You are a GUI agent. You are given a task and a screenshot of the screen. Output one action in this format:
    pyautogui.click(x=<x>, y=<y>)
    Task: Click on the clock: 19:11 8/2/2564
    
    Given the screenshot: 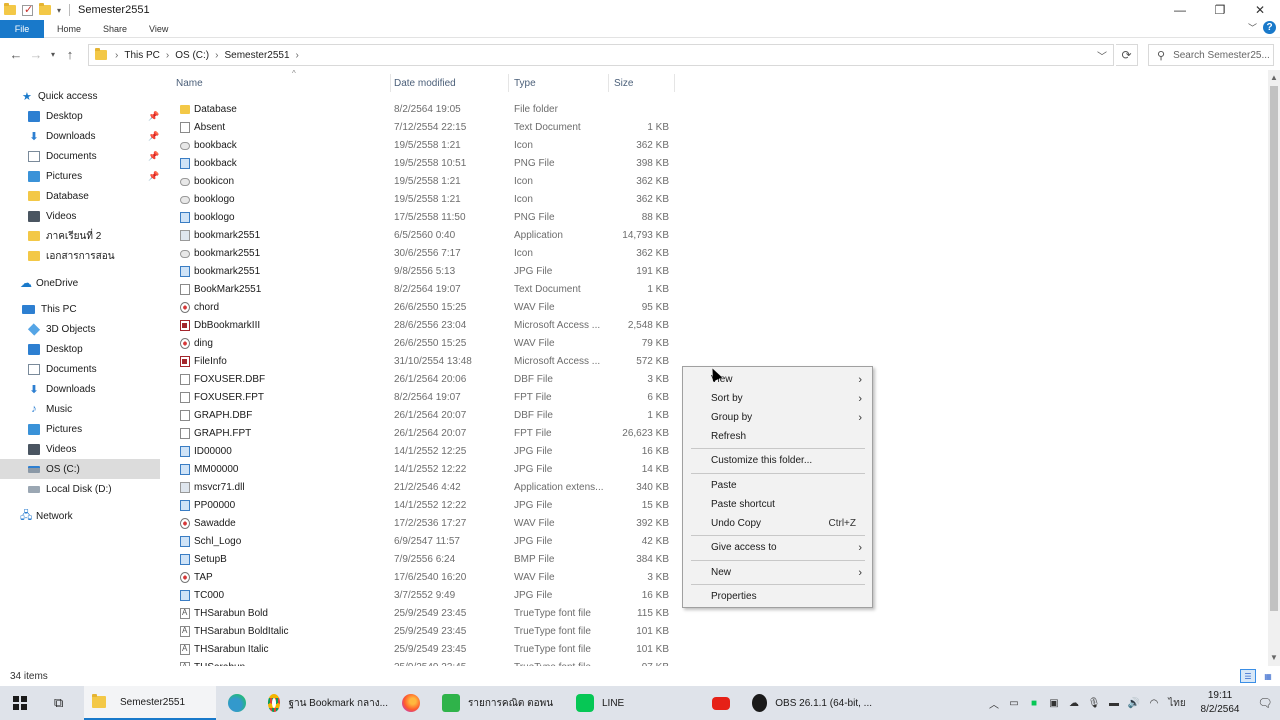 What is the action you would take?
    pyautogui.click(x=1220, y=703)
    